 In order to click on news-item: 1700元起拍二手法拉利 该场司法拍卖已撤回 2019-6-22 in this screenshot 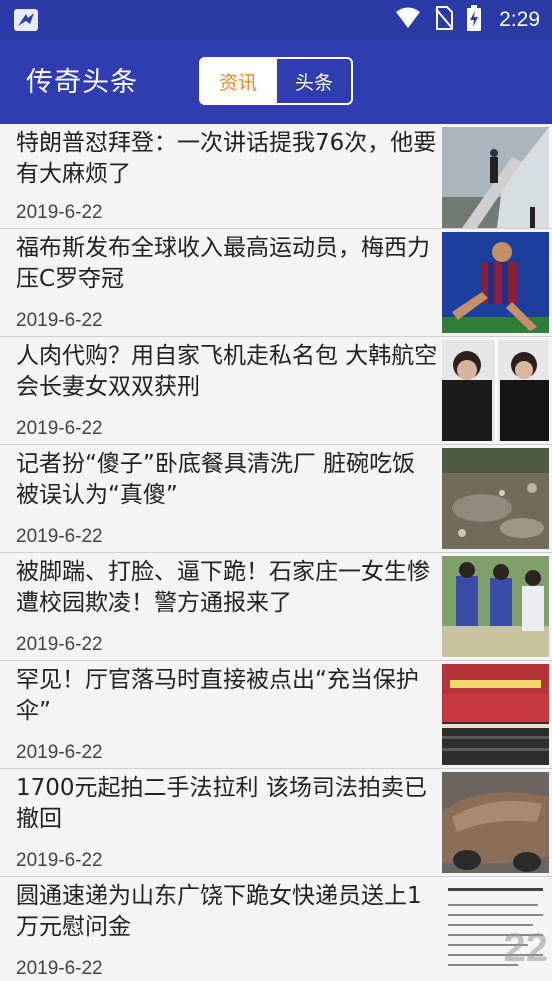, I will do `click(276, 823)`.